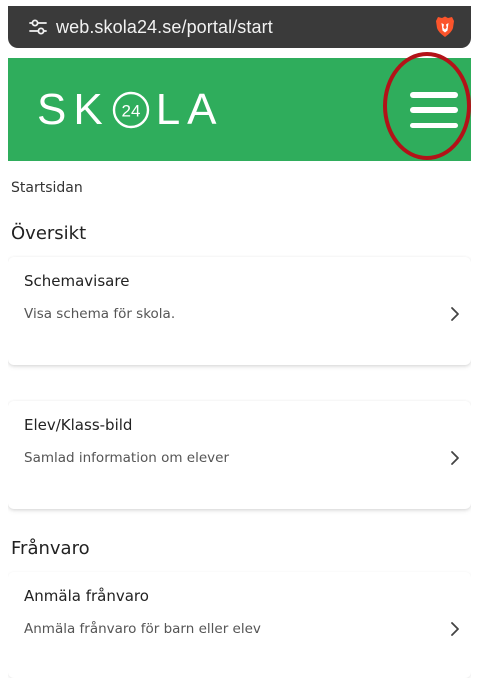  I want to click on card-description: Visa schema för skola., so click(100, 314).